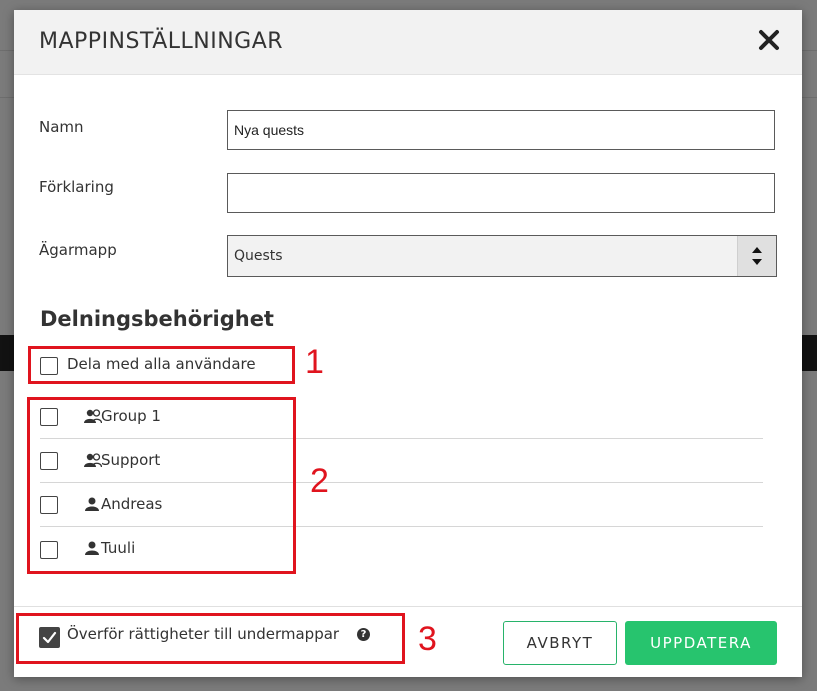 Image resolution: width=817 pixels, height=691 pixels. What do you see at coordinates (258, 256) in the screenshot?
I see `owner-folder-value: Quests` at bounding box center [258, 256].